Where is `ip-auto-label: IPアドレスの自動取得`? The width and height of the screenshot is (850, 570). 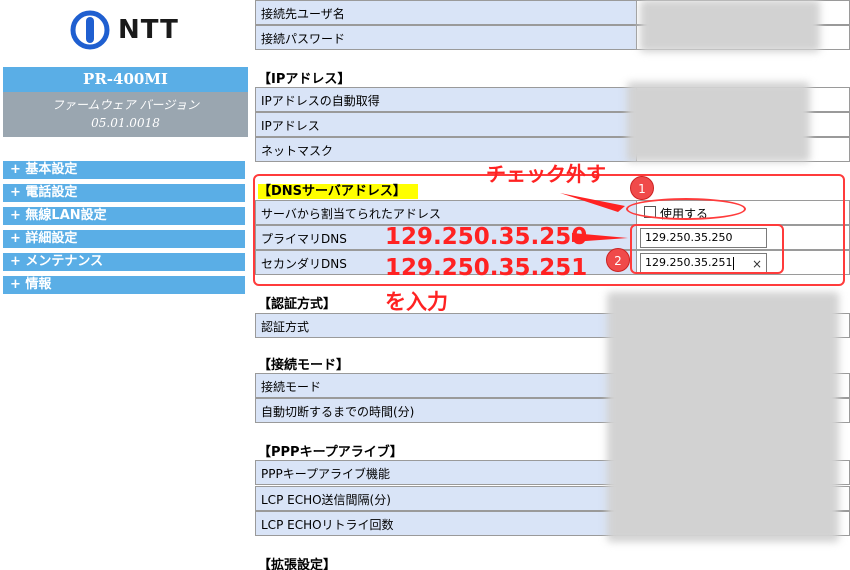
ip-auto-label: IPアドレスの自動取得 is located at coordinates (320, 101).